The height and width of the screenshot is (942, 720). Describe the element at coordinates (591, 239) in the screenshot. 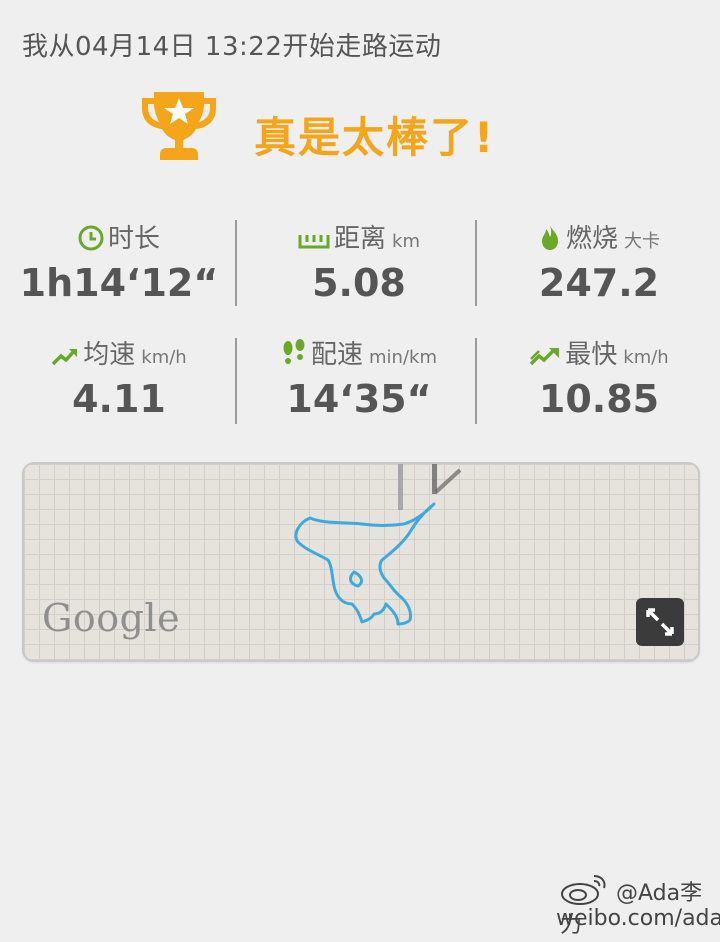

I see `stat-calories-label: 燃烧` at that location.